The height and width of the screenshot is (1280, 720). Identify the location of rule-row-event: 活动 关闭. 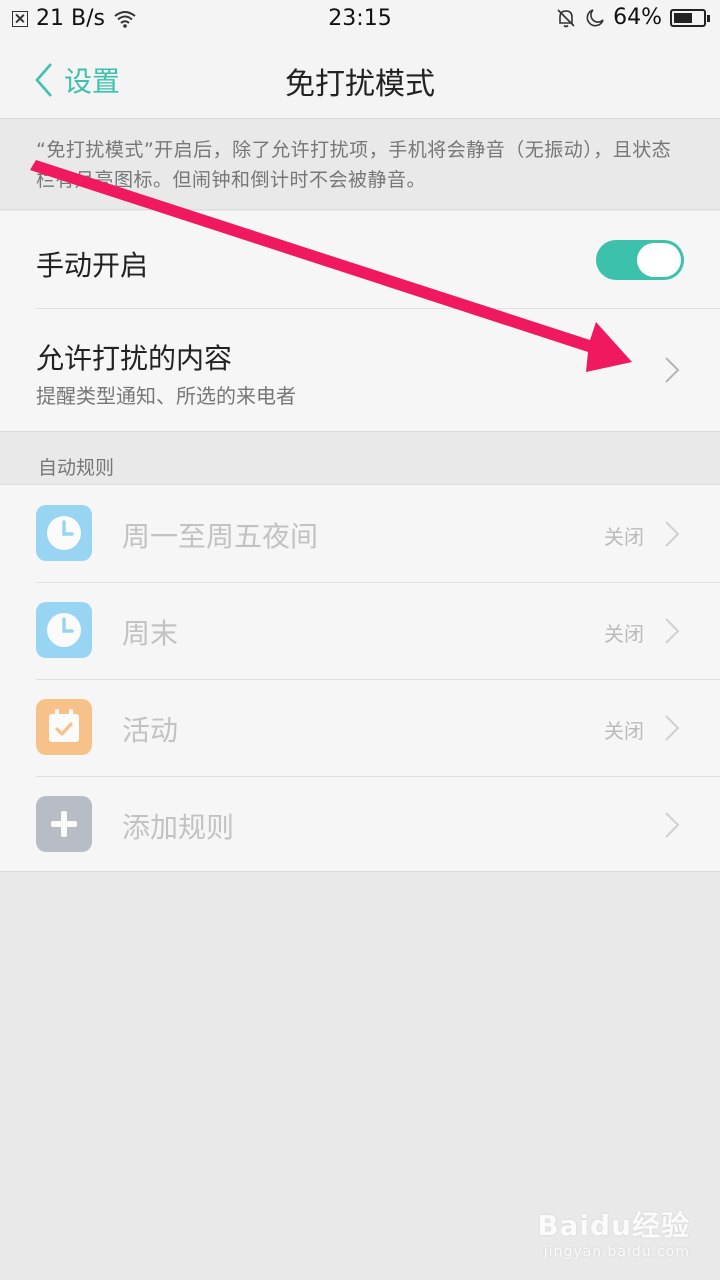
(360, 727).